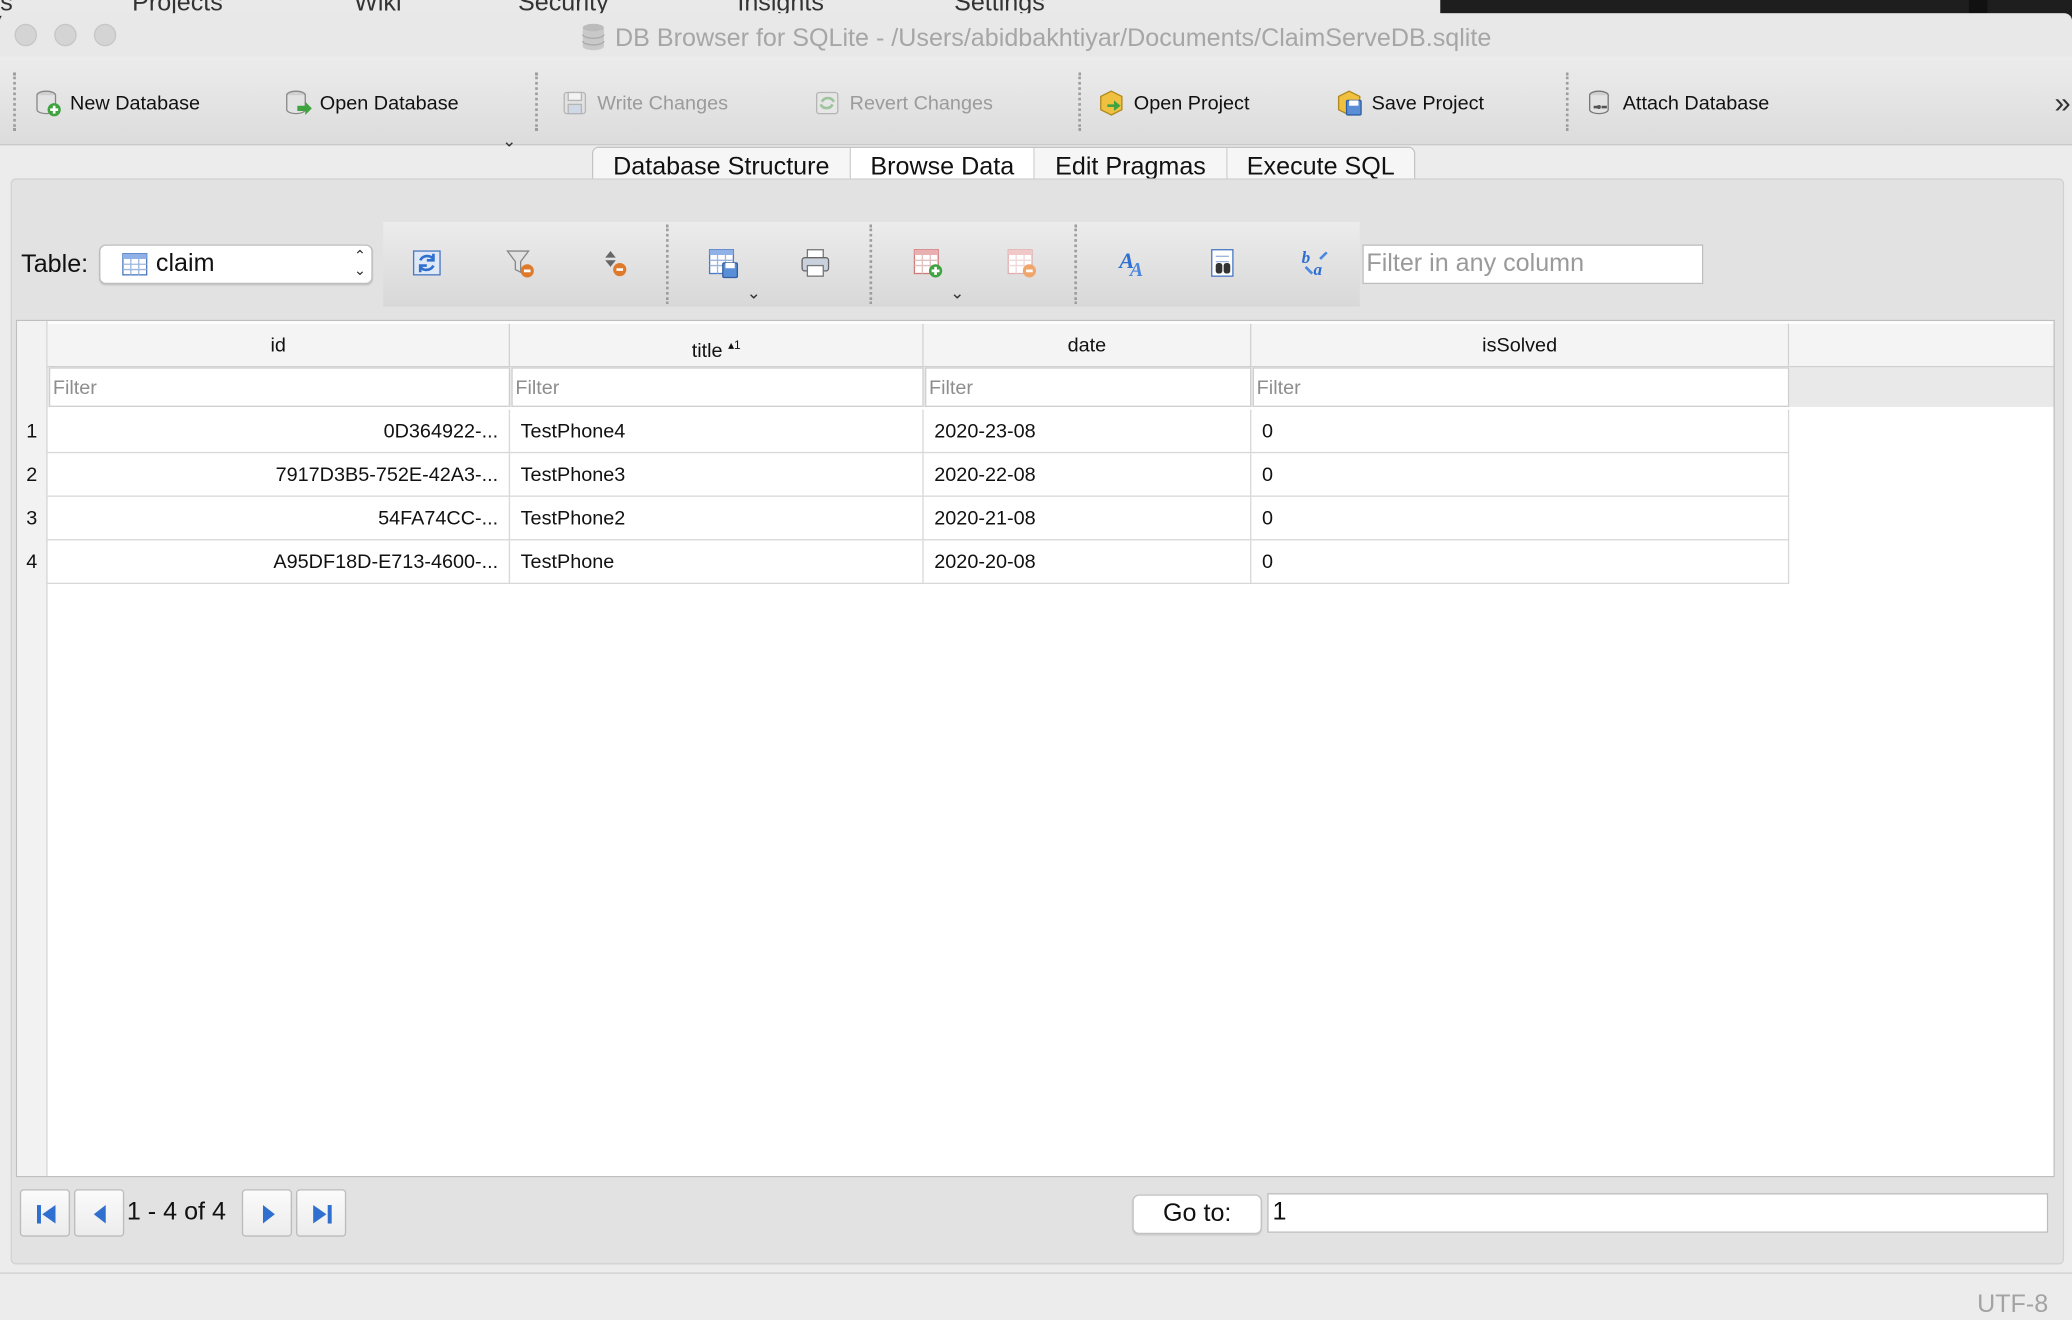 This screenshot has width=2072, height=1320. Describe the element at coordinates (1520, 345) in the screenshot. I see `column-header-issolved: isSolved` at that location.